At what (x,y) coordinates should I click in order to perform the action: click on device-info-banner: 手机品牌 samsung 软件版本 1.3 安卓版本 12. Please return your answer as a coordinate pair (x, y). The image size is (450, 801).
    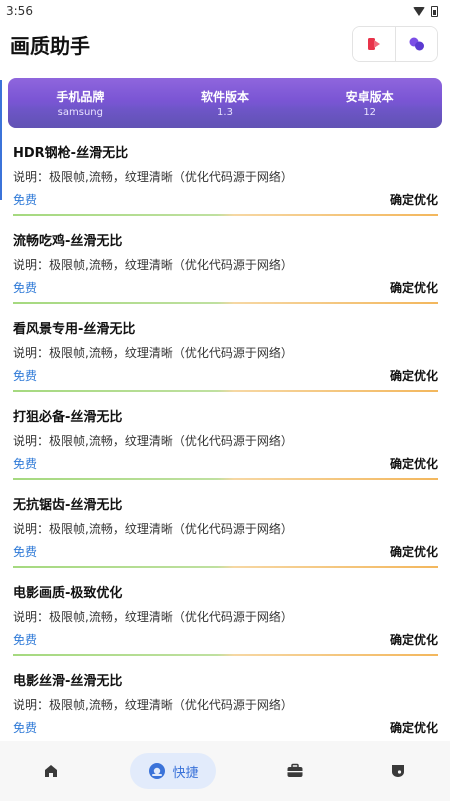
    Looking at the image, I should click on (225, 103).